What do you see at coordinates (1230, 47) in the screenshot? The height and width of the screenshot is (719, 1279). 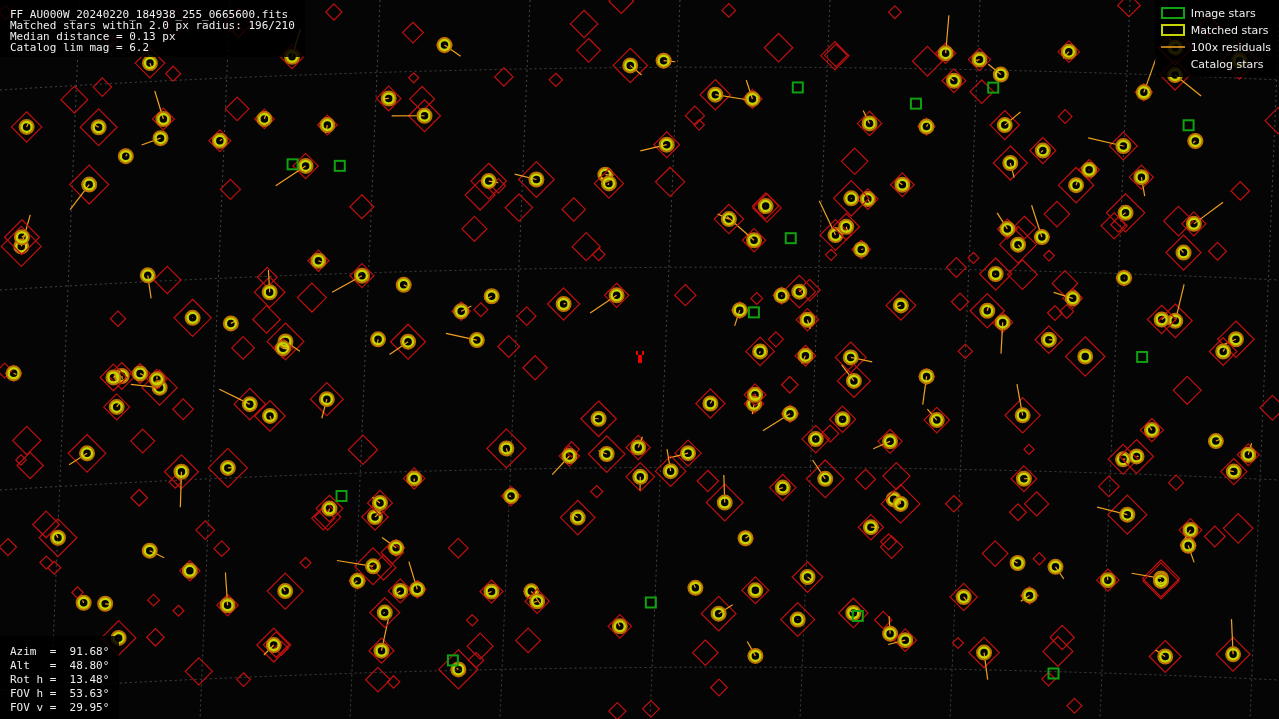 I see `legend-label: 100x residuals` at bounding box center [1230, 47].